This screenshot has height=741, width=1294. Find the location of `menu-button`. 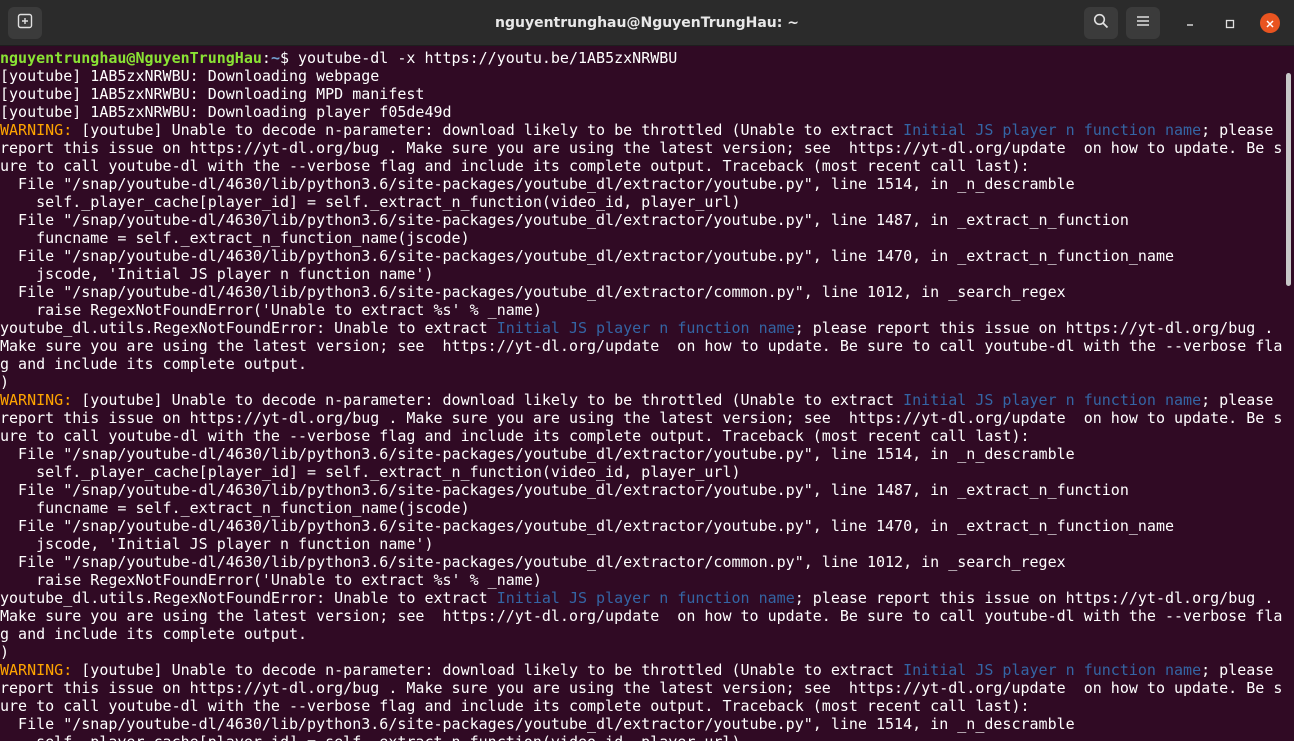

menu-button is located at coordinates (1143, 23).